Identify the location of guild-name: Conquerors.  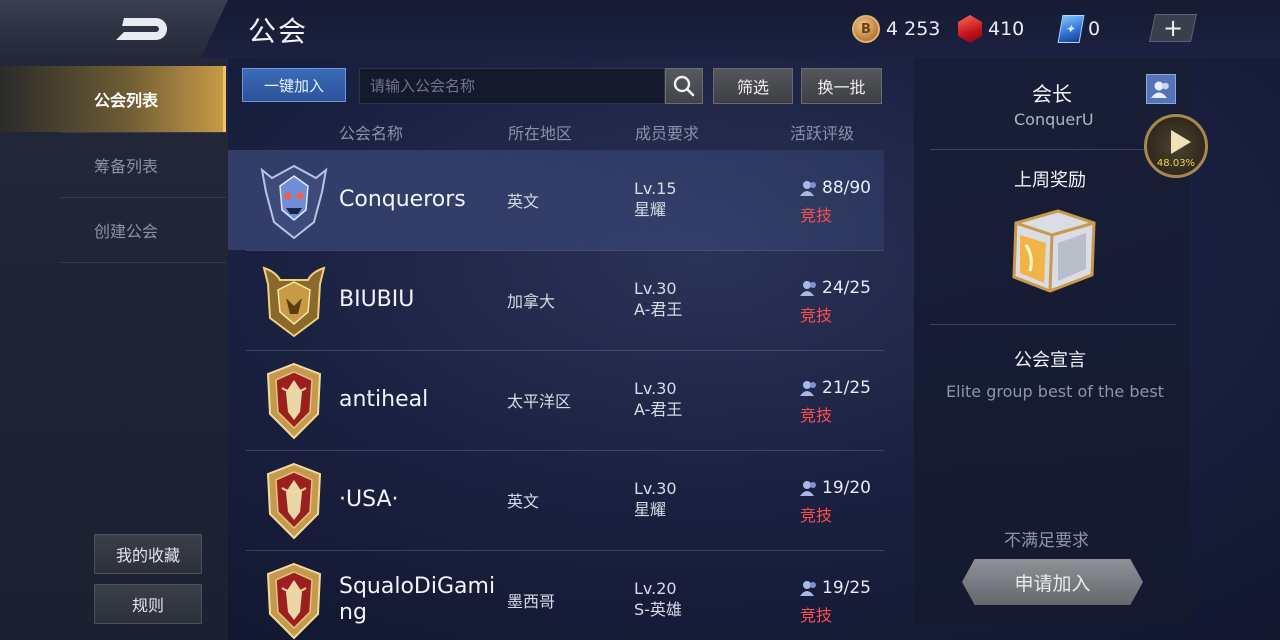
(402, 199).